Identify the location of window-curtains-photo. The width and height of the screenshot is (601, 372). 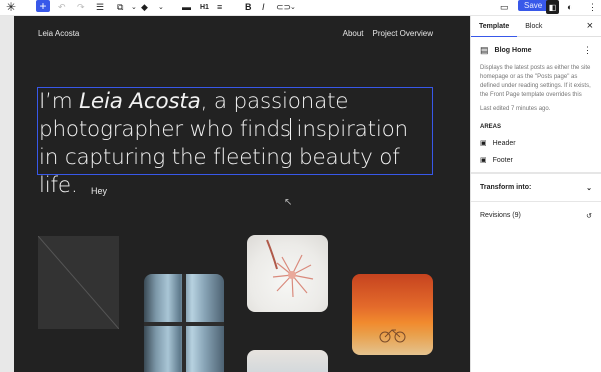
(184, 323).